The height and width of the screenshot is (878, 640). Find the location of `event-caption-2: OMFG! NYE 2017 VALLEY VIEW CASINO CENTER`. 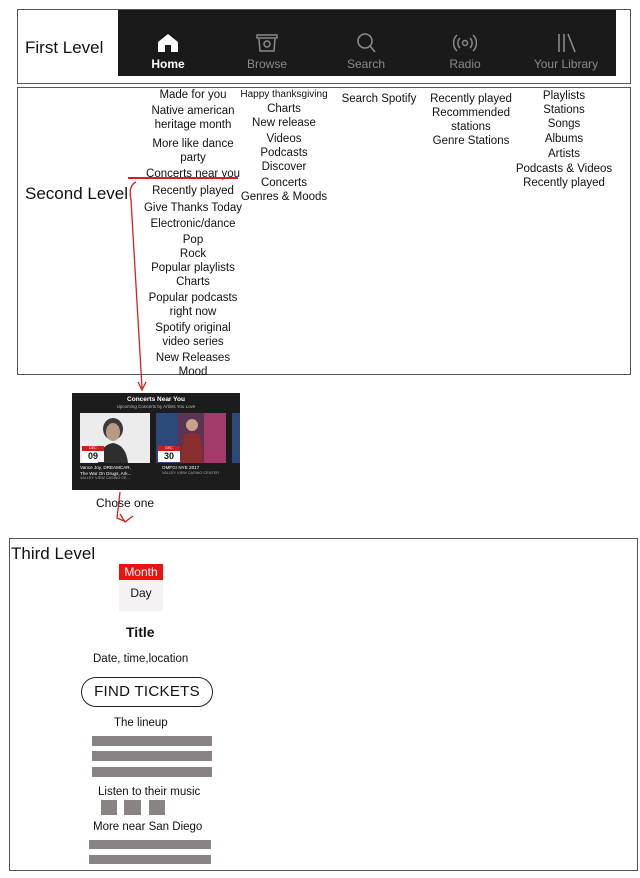

event-caption-2: OMFG! NYE 2017 VALLEY VIEW CASINO CENTER is located at coordinates (199, 470).